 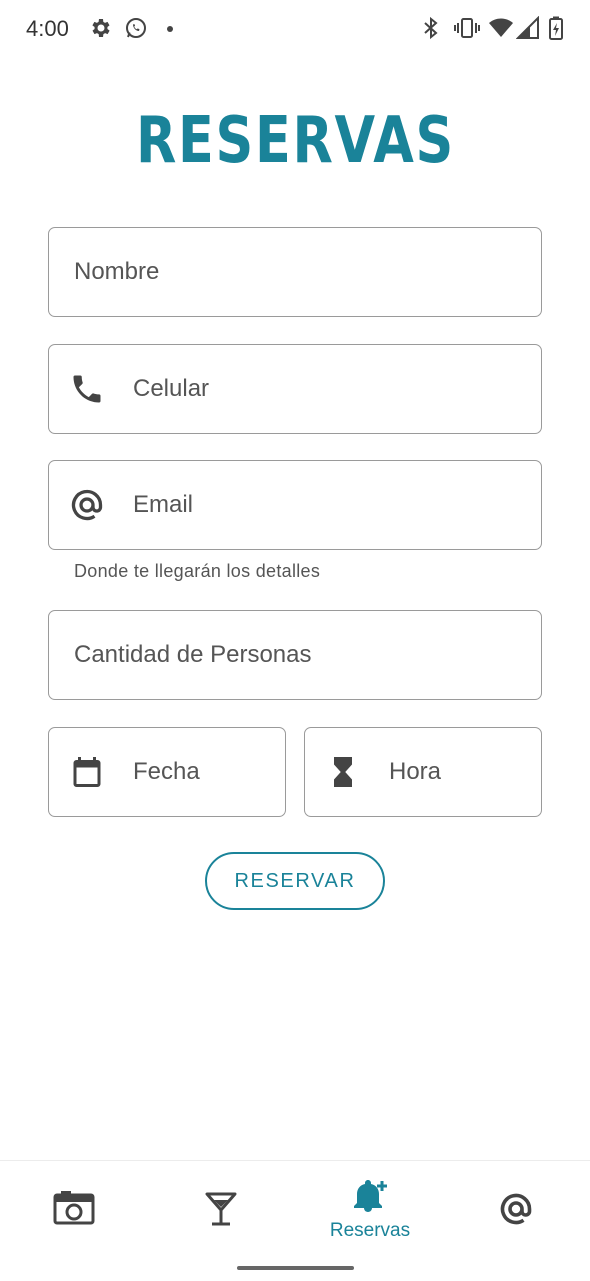 I want to click on nav-label-reservas: Reservas, so click(x=370, y=1230).